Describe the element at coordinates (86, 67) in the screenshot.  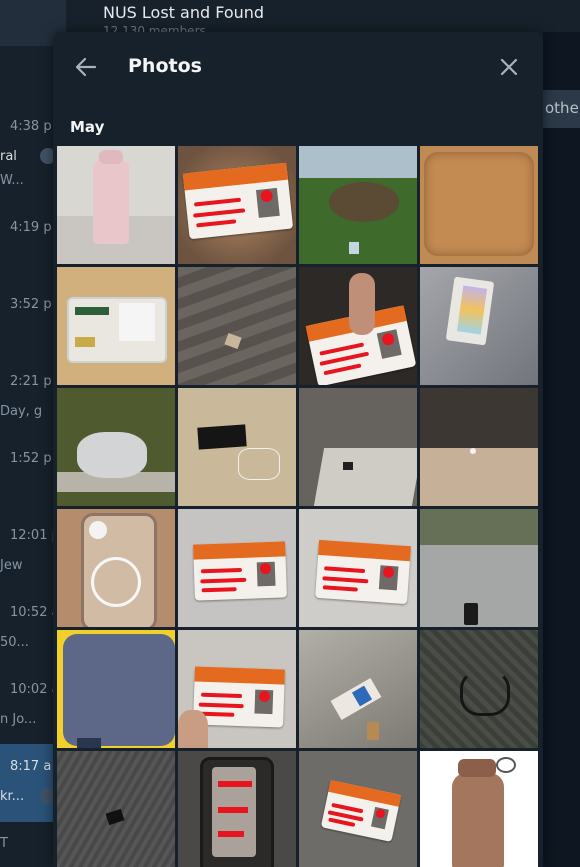
I see `arrow-left-icon` at that location.